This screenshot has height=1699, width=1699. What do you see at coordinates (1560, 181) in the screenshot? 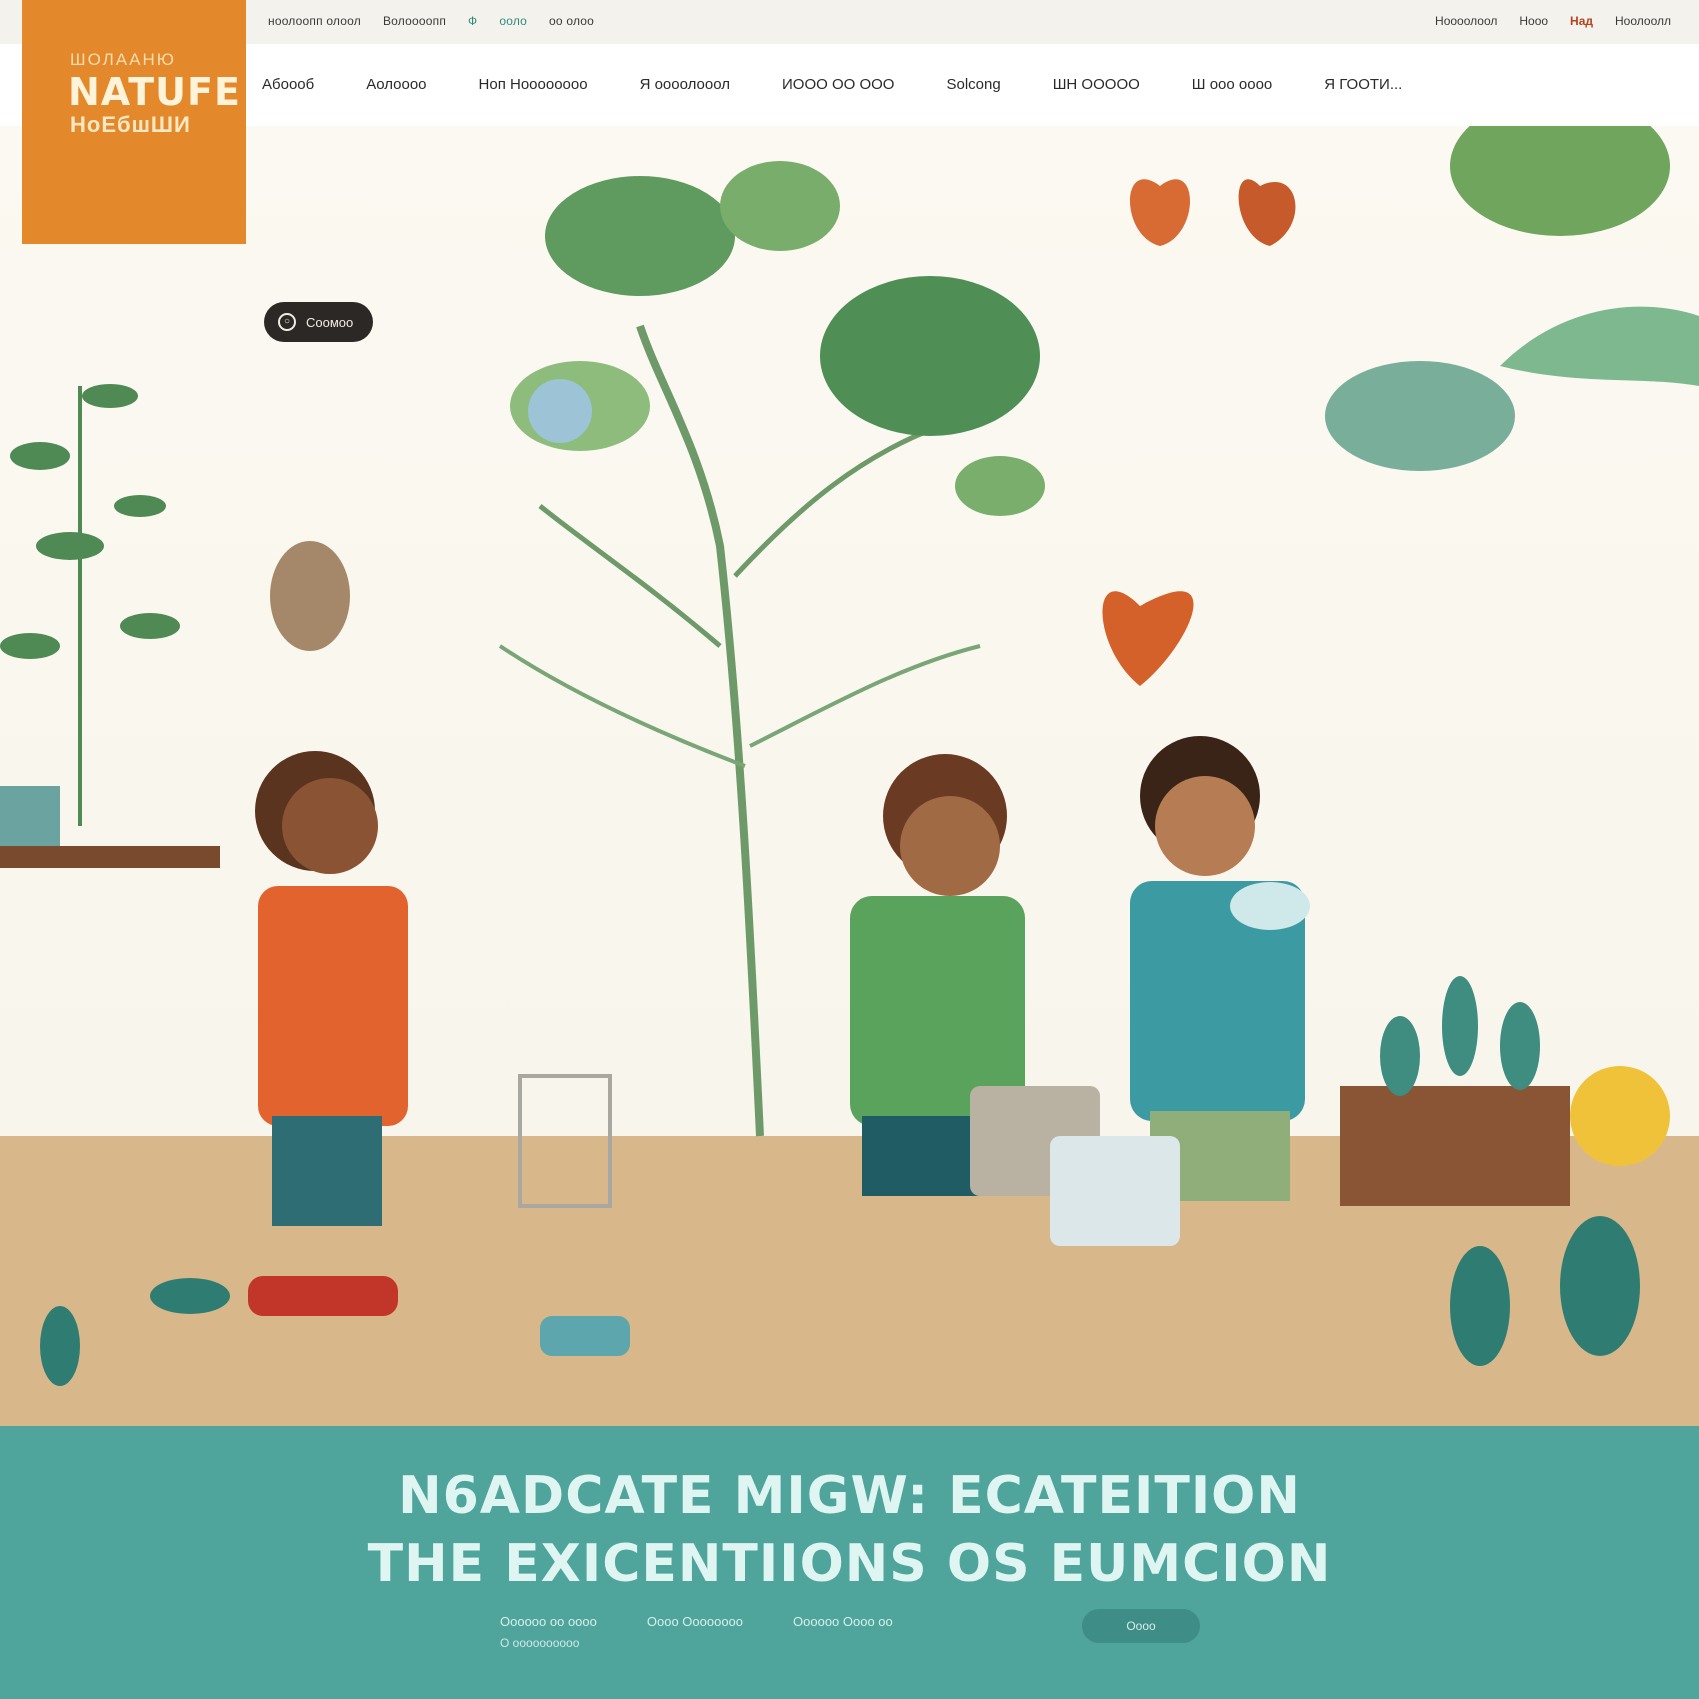
I see `leaf-illustration` at bounding box center [1560, 181].